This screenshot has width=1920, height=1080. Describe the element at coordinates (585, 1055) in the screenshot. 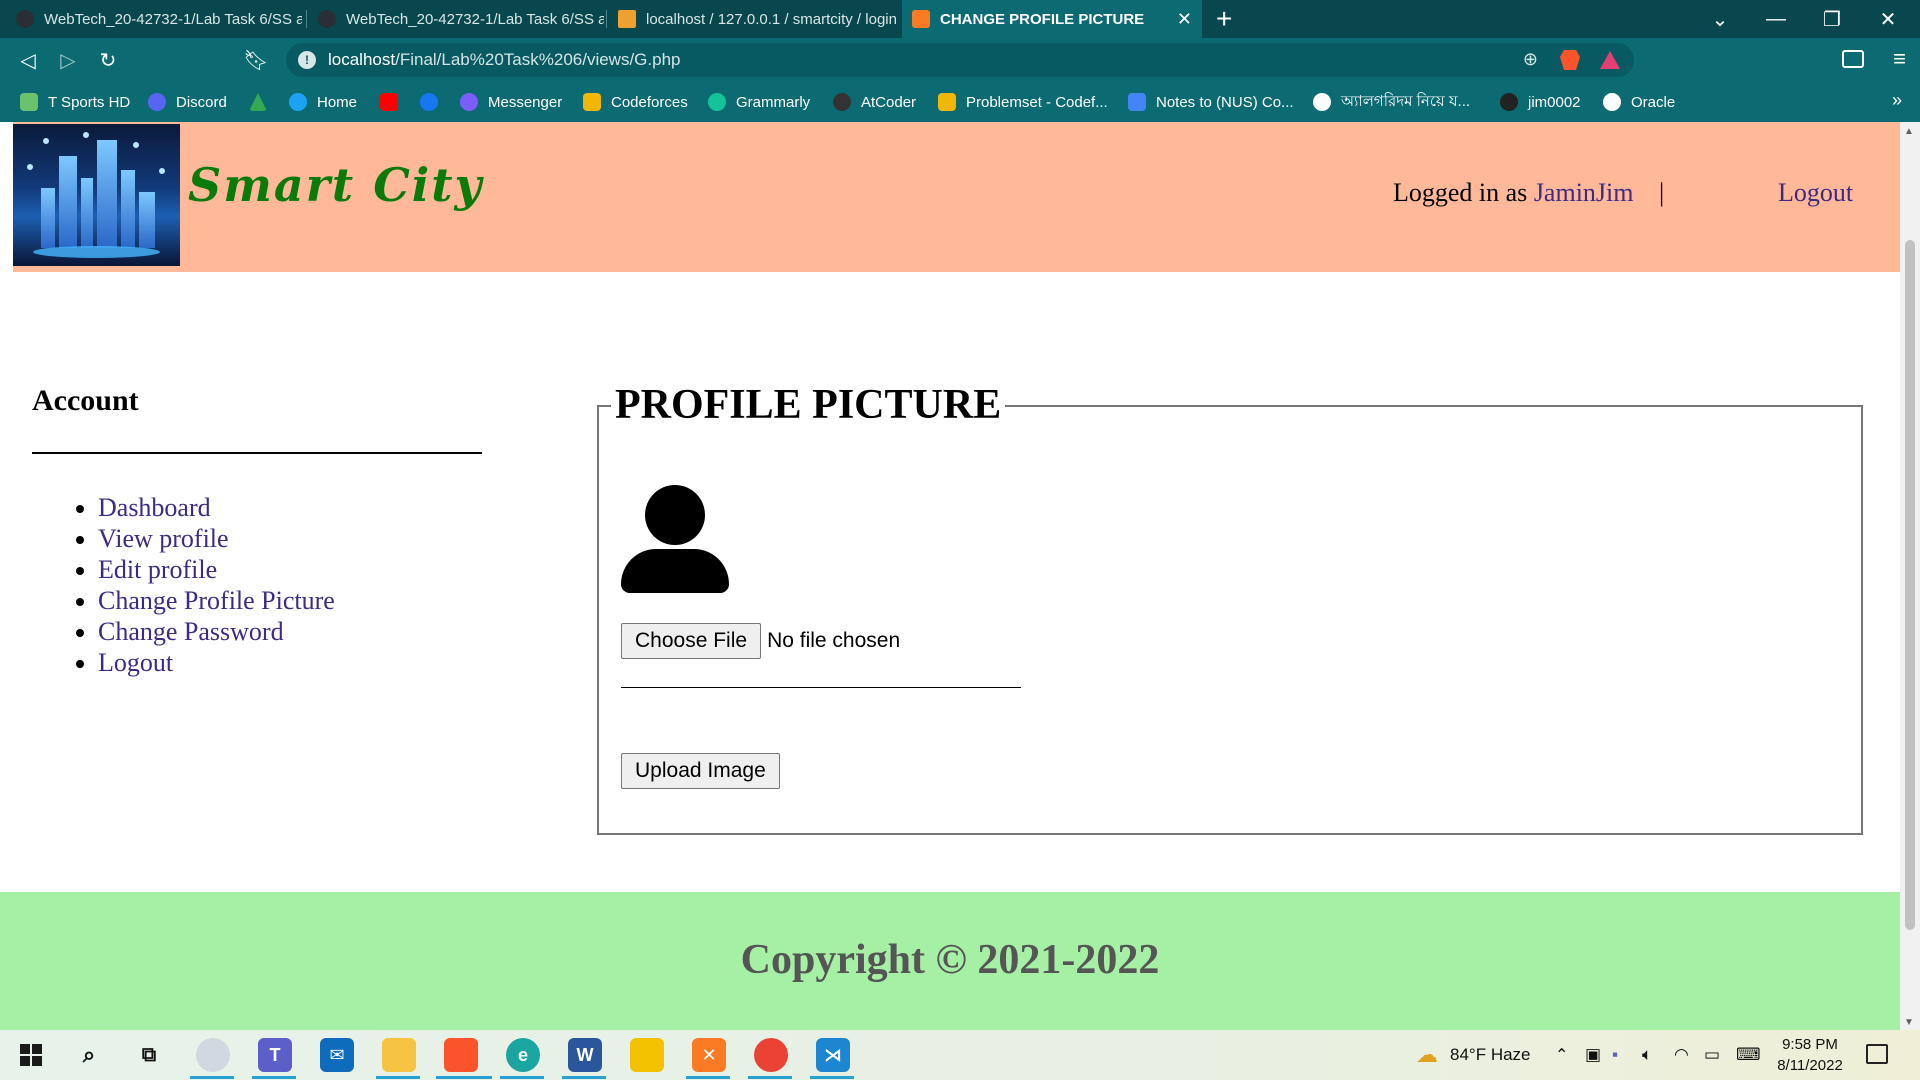

I see `word-icon: W` at that location.